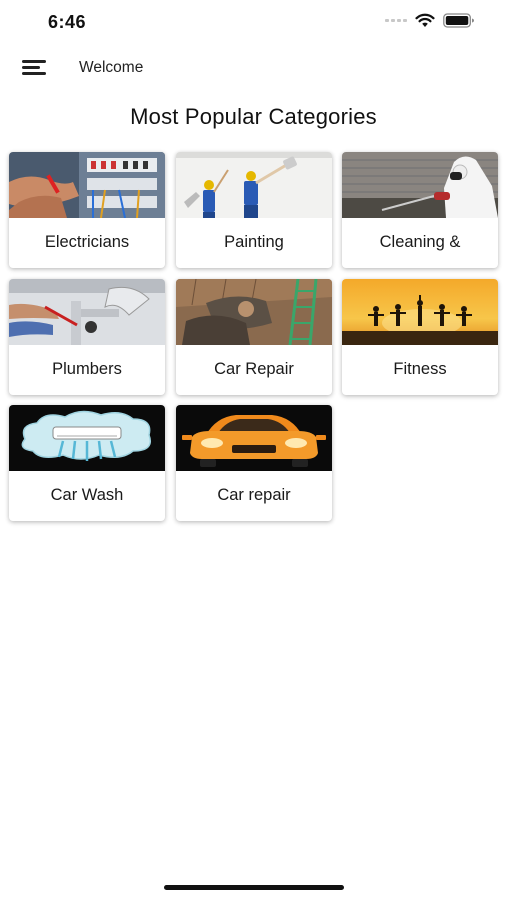  I want to click on status-icons, so click(430, 20).